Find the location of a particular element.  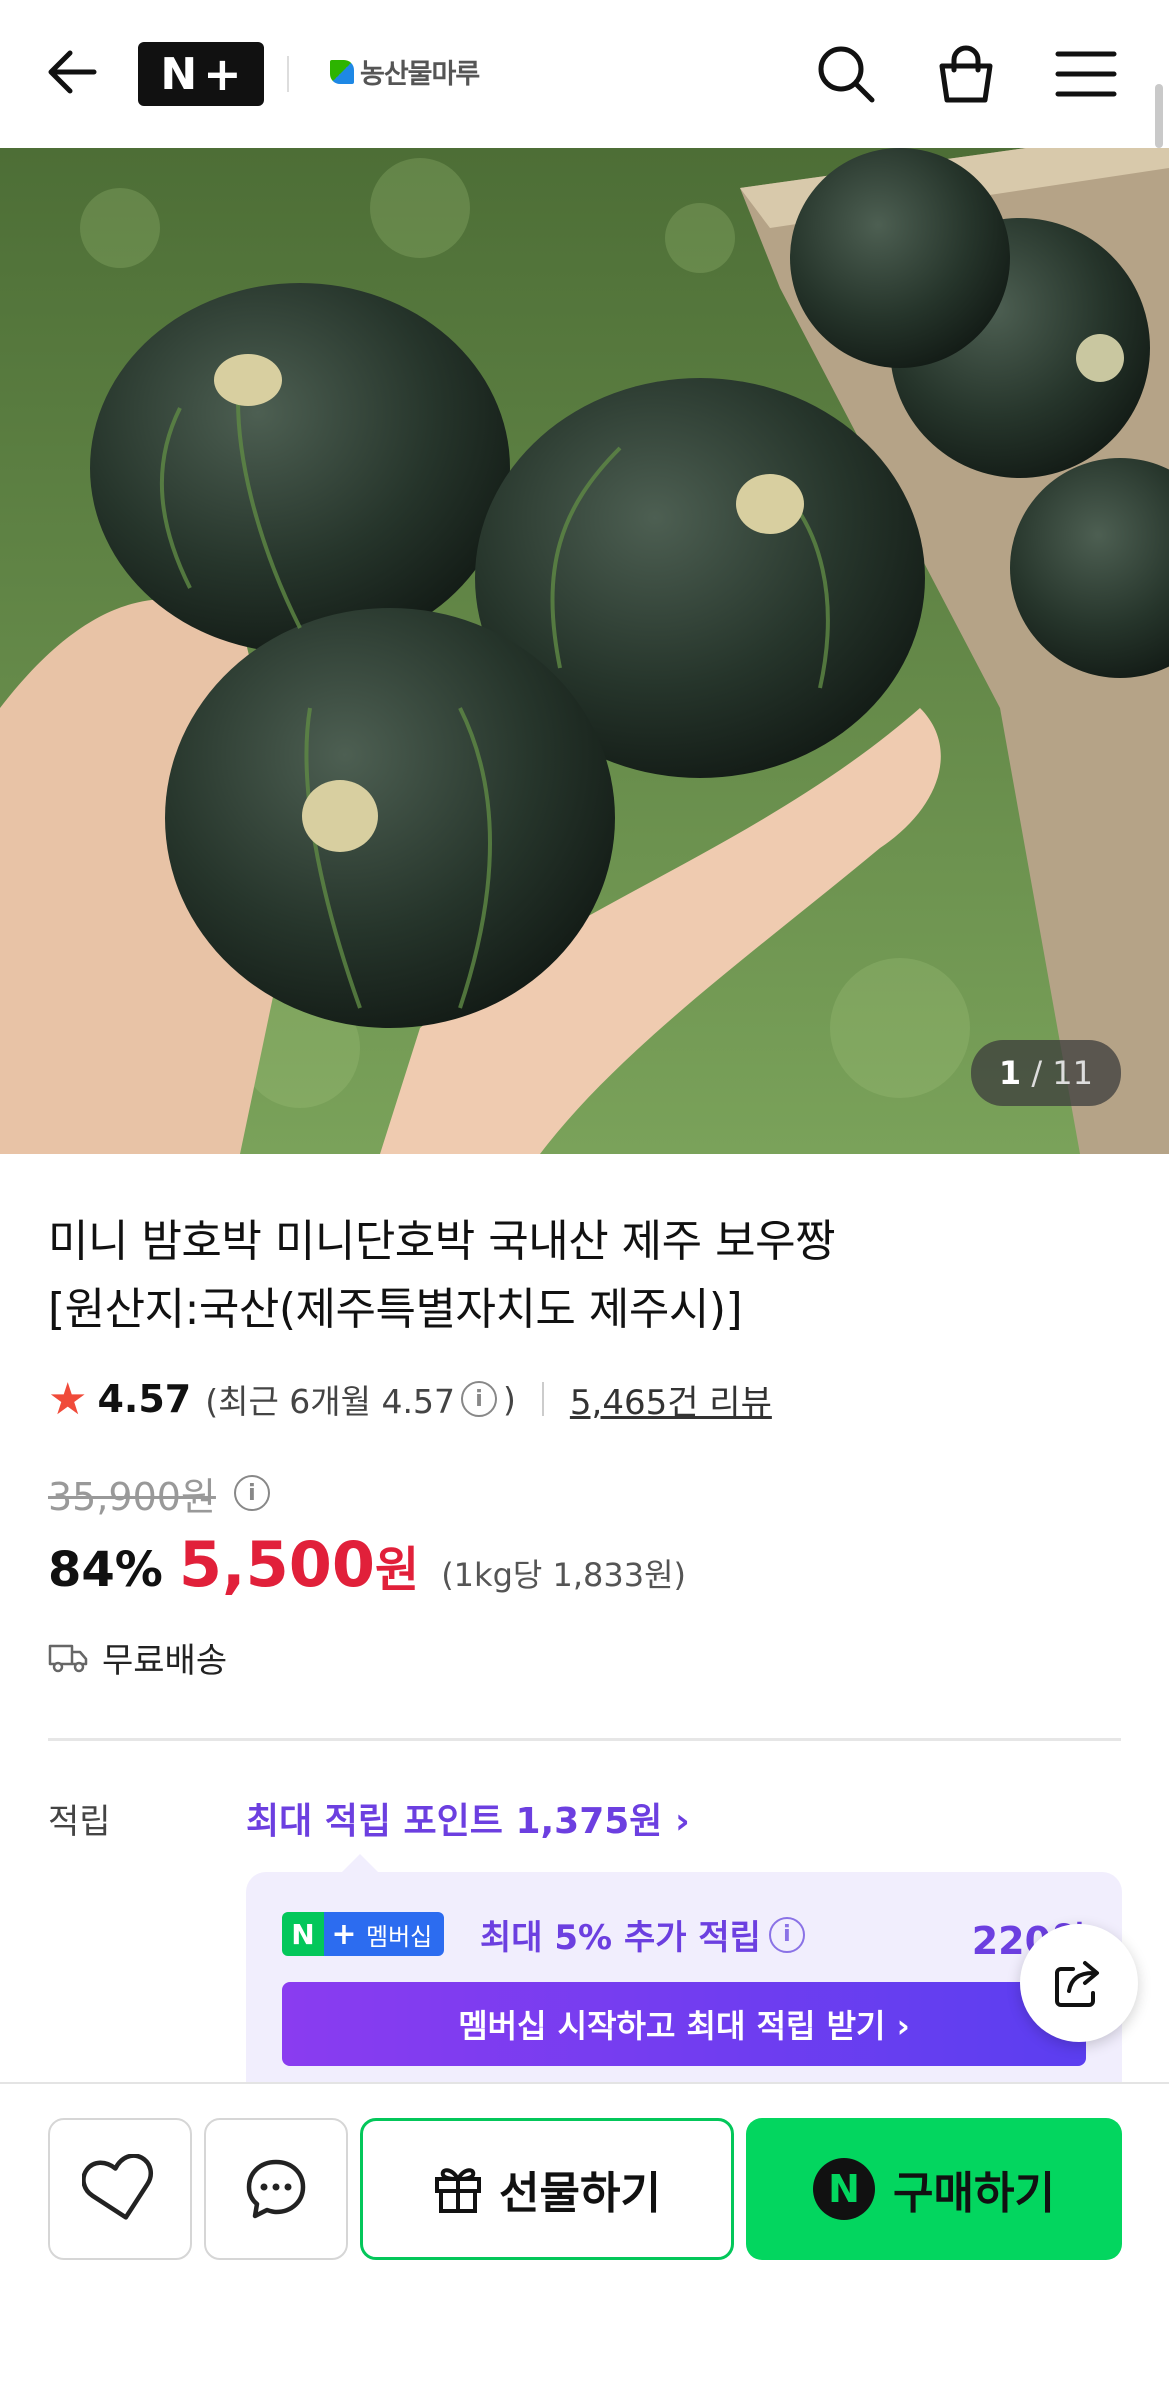

image-counter-total: 11 is located at coordinates (1072, 1073).